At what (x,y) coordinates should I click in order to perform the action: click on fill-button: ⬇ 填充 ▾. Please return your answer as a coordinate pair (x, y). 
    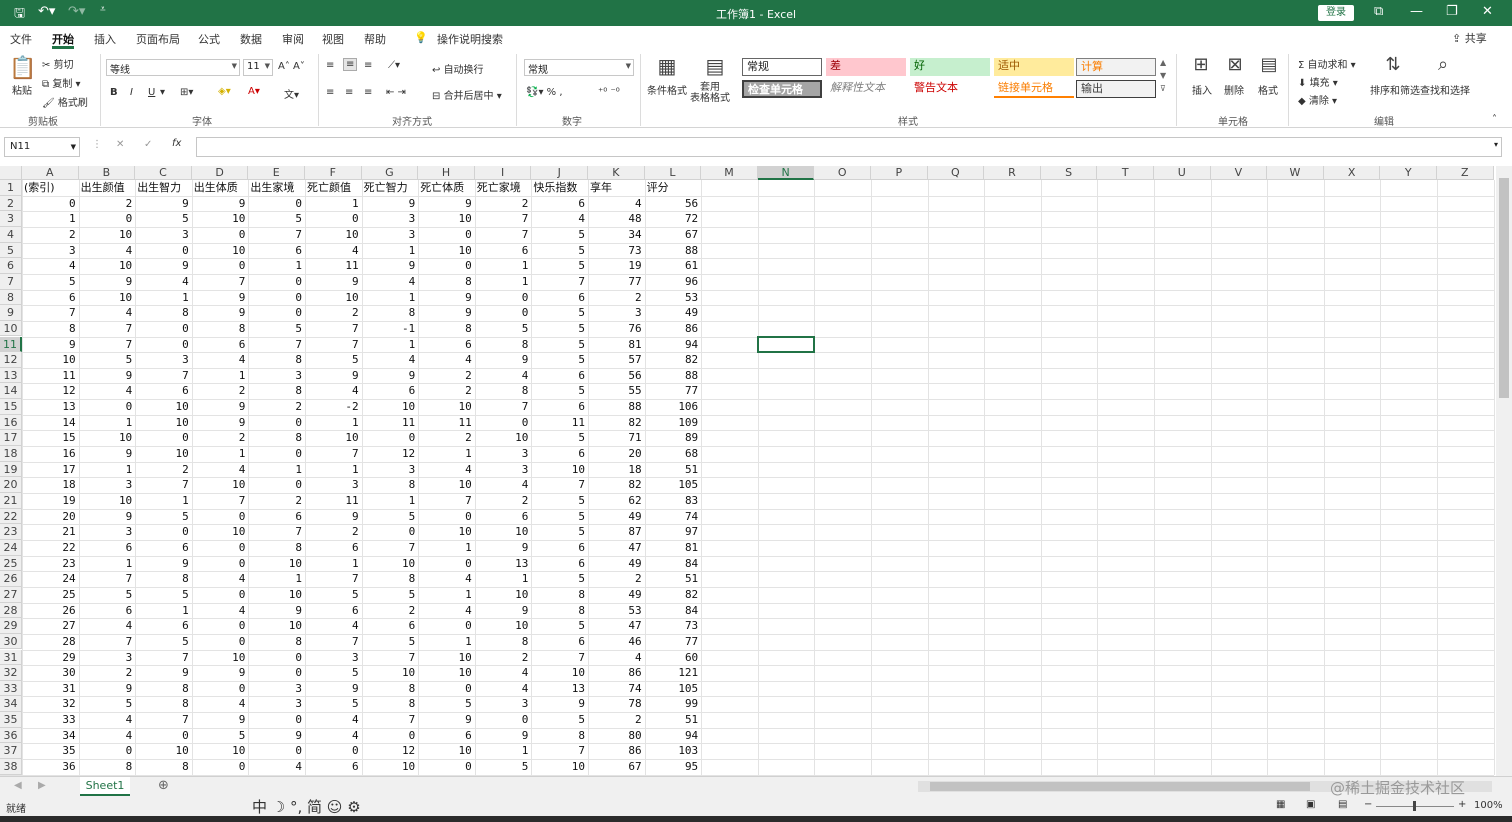
    Looking at the image, I should click on (1318, 81).